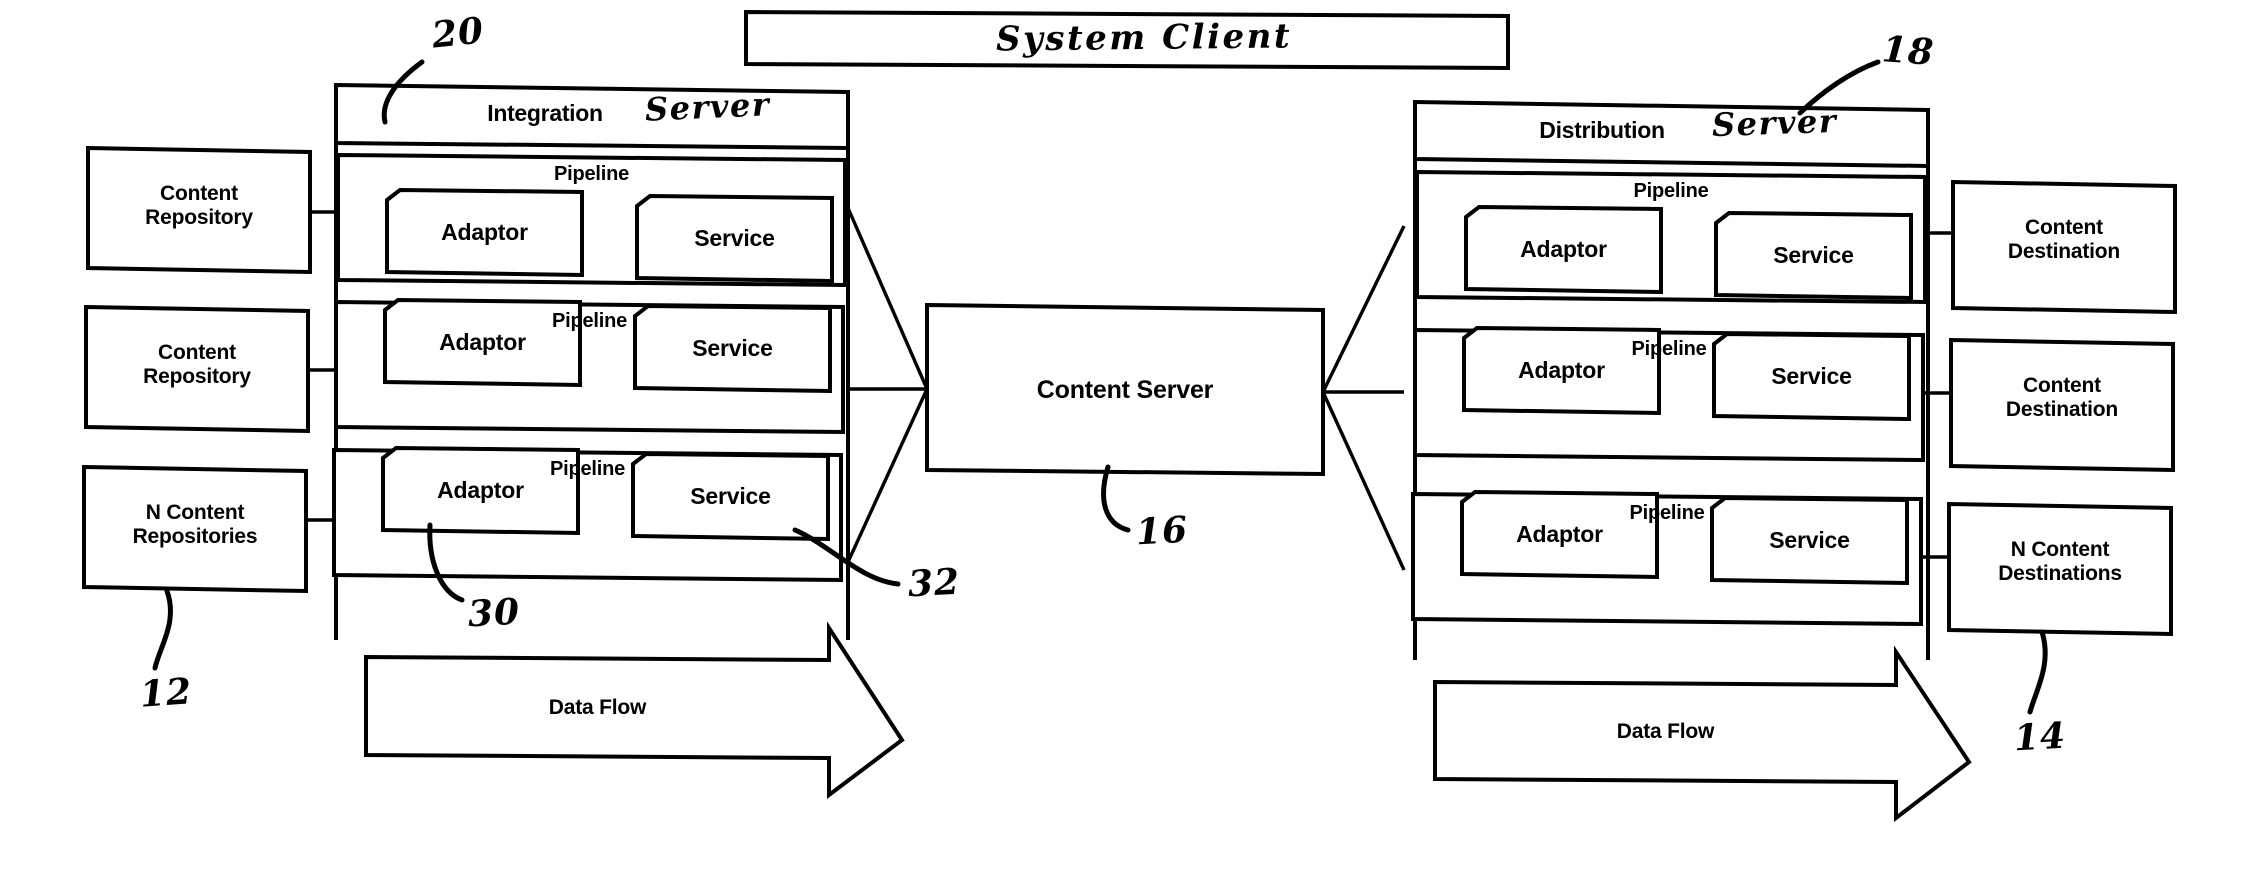  I want to click on connectors-content-server-to-distribution, so click(1363, 398).